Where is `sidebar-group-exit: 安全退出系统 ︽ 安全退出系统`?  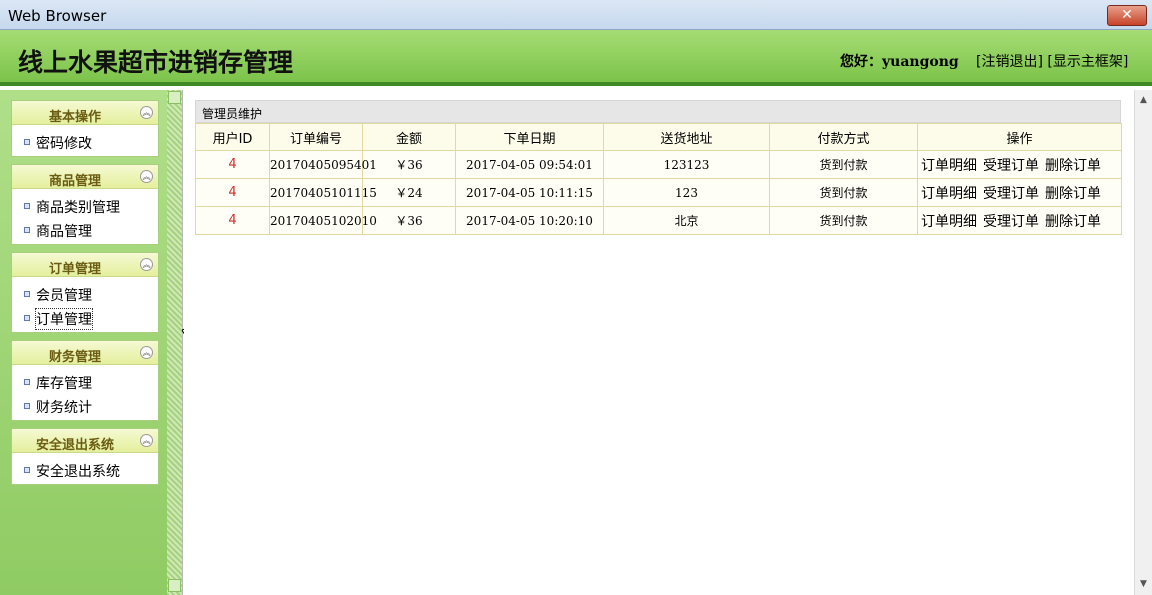
sidebar-group-exit: 安全退出系统 ︽ 安全退出系统 is located at coordinates (85, 456).